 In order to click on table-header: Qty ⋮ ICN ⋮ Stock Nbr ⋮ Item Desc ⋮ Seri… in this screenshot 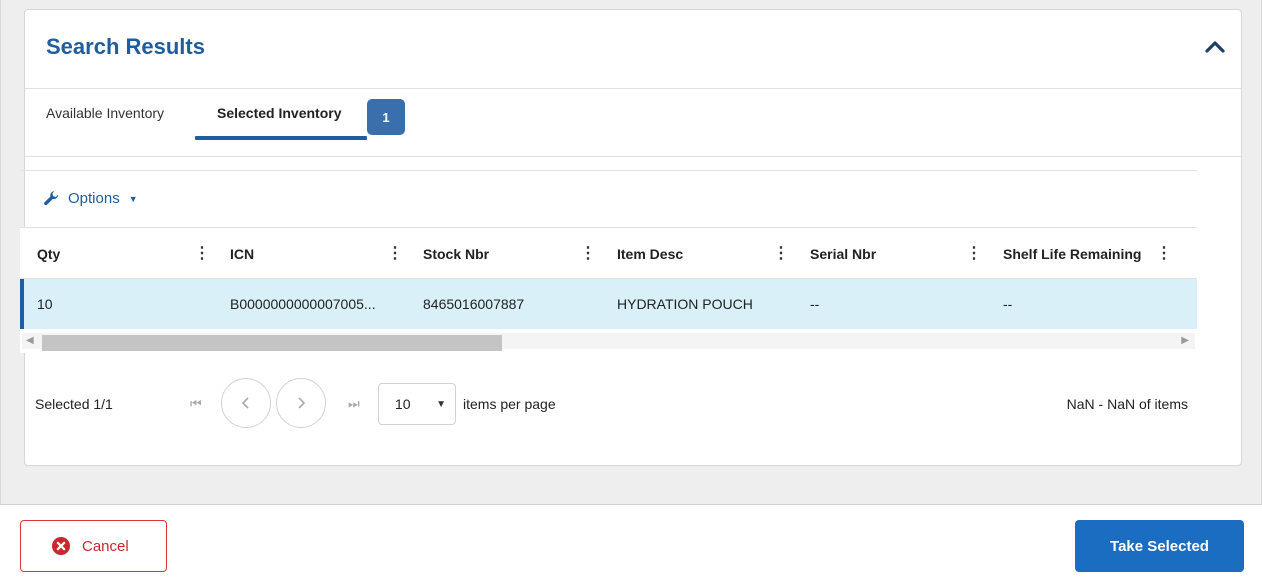, I will do `click(608, 253)`.